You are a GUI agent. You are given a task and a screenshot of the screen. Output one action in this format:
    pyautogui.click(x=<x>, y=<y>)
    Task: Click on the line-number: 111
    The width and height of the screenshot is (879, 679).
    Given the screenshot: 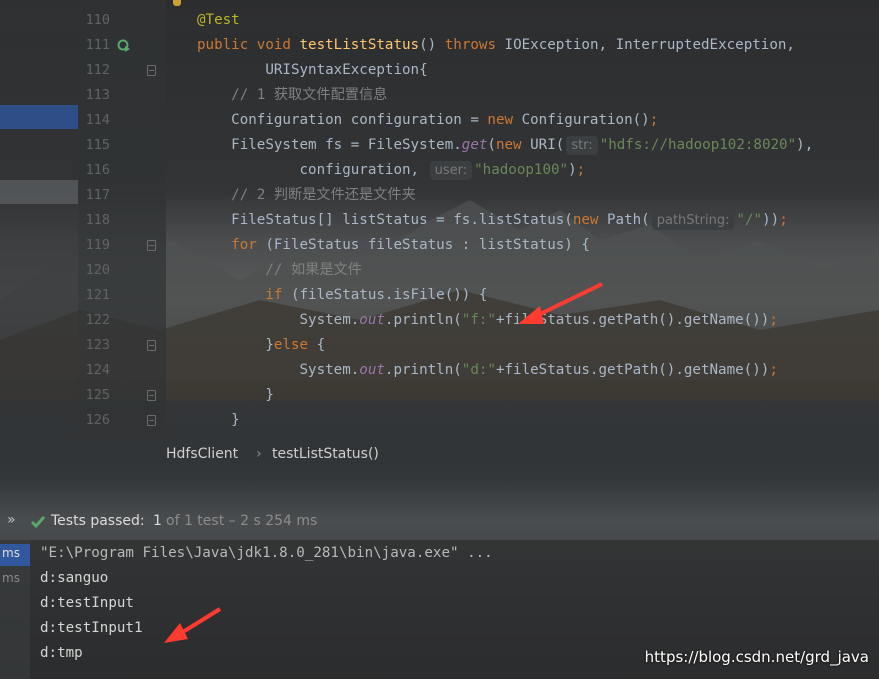 What is the action you would take?
    pyautogui.click(x=97, y=45)
    